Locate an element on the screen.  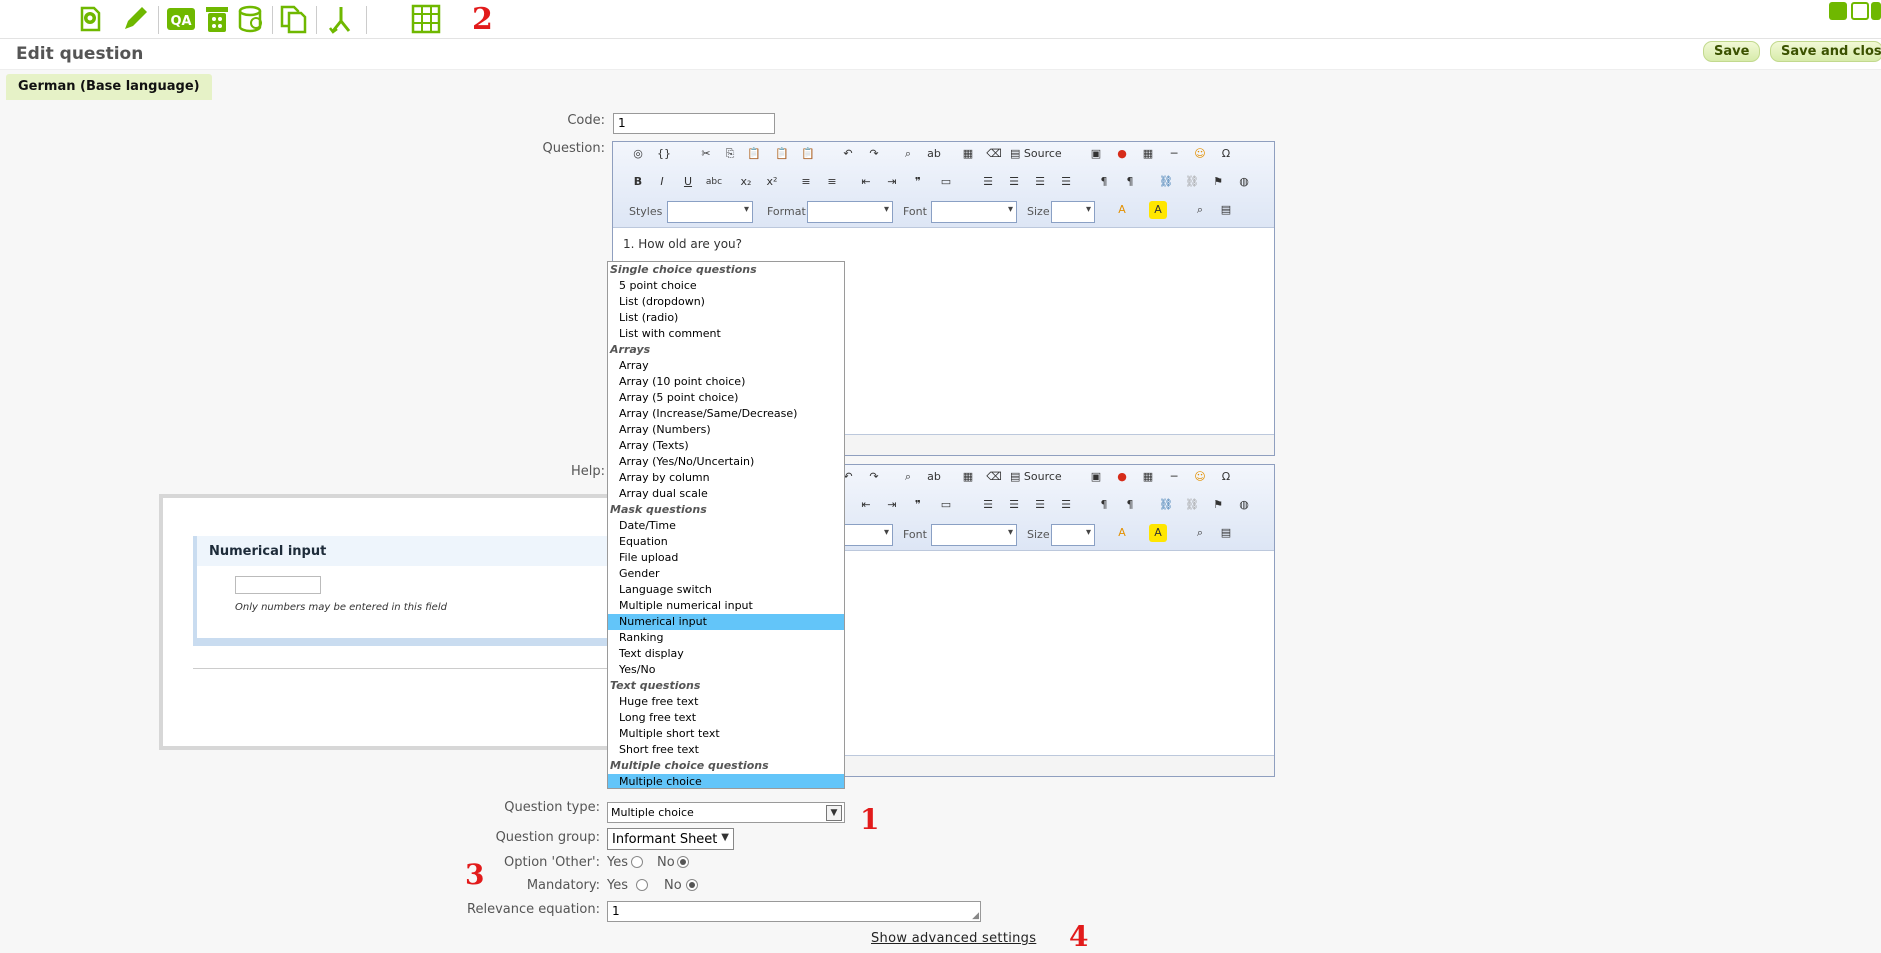
save-and-close-button: Save and close is located at coordinates (1825, 51).